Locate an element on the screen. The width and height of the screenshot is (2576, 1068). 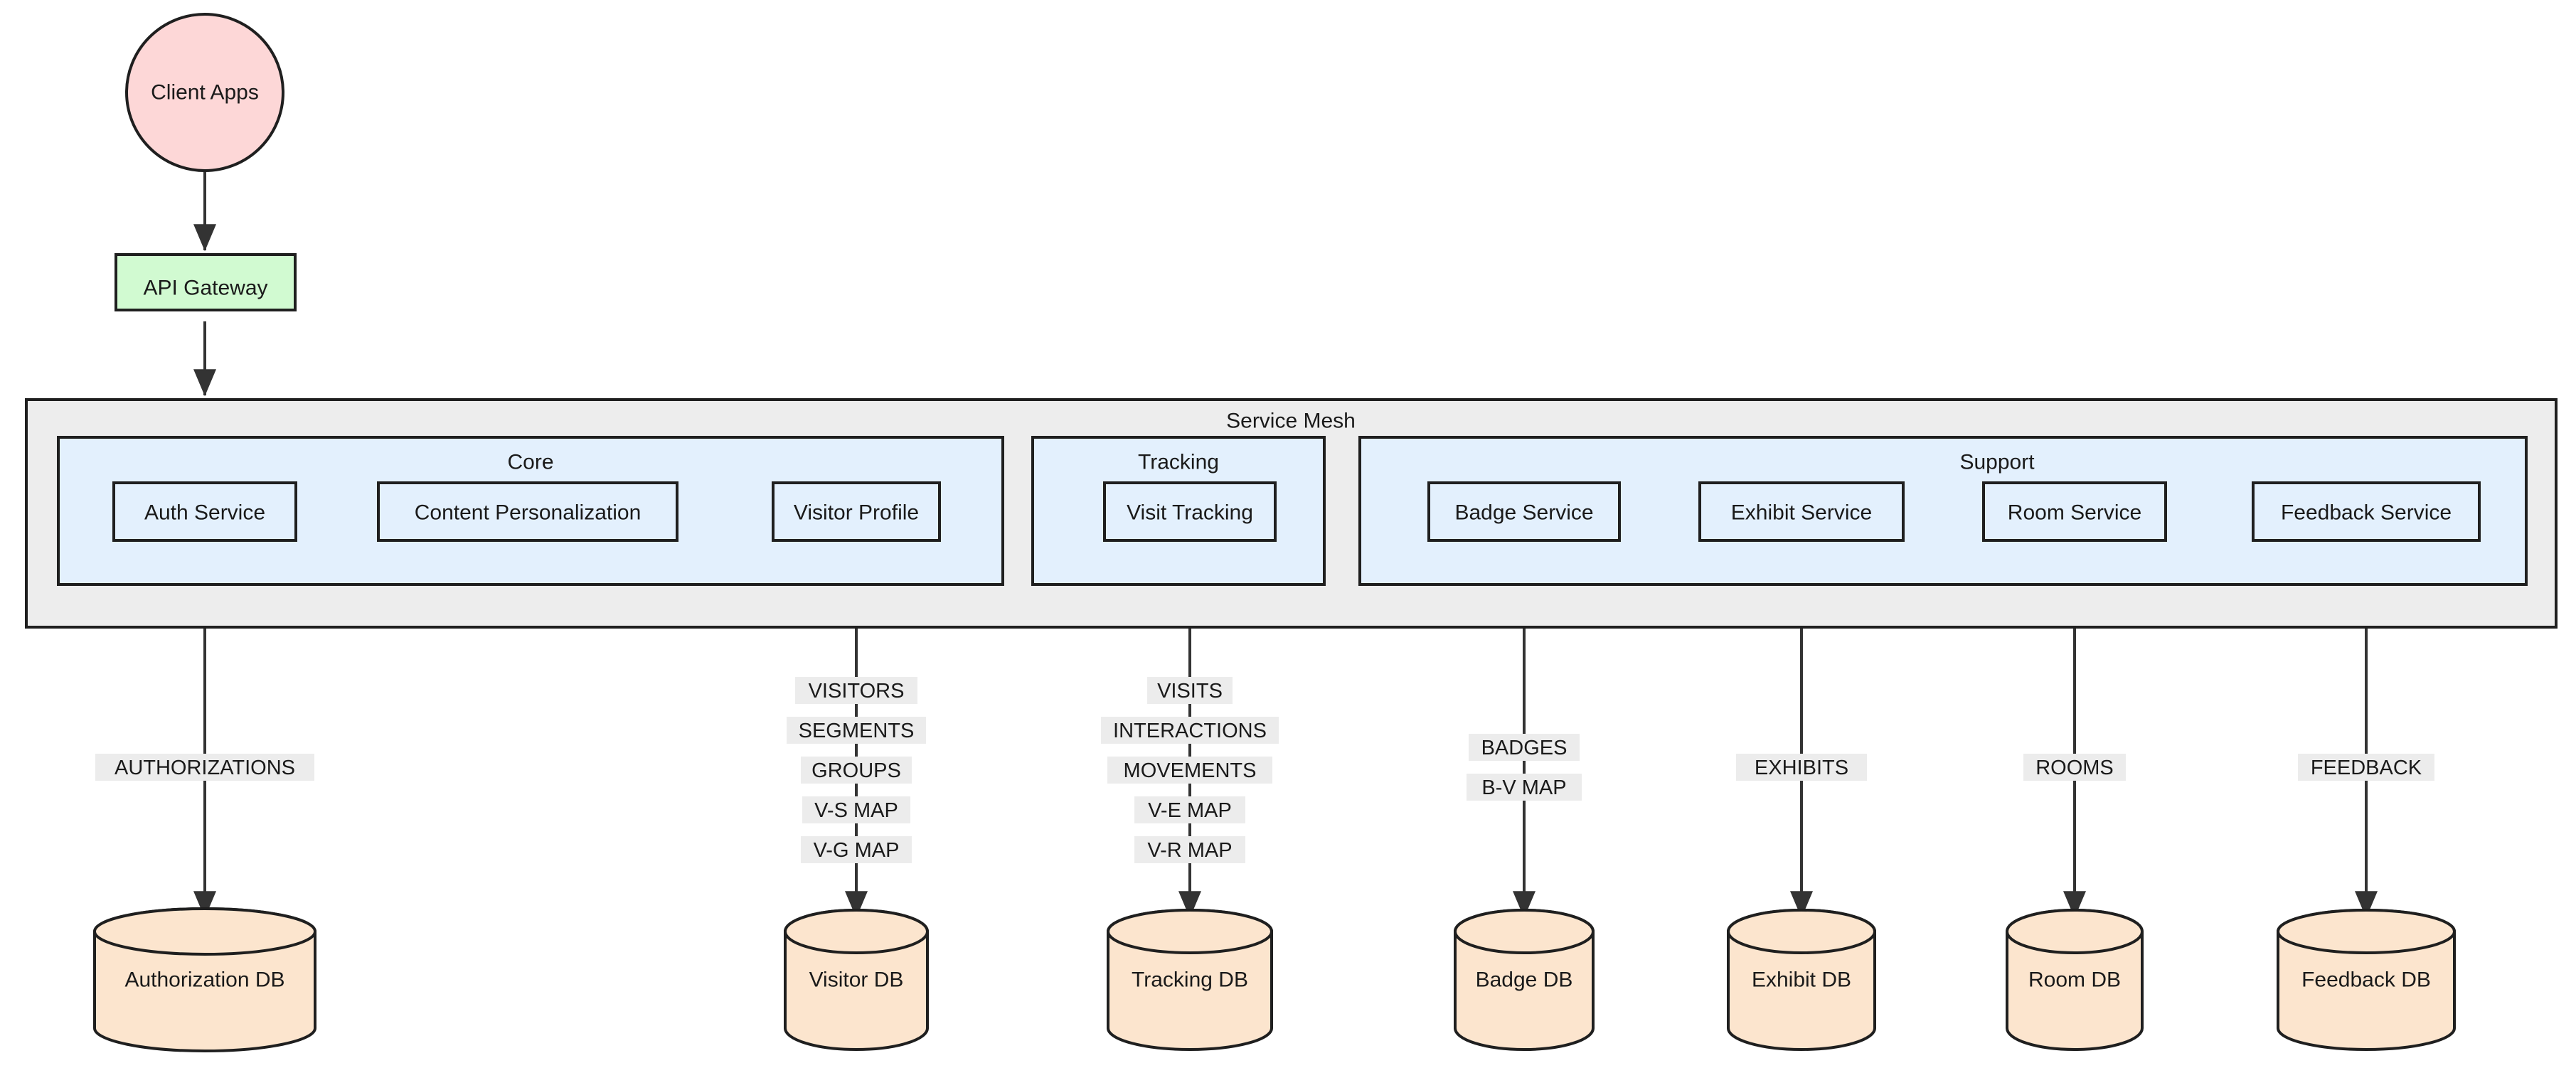
service-label-auth-service: Auth Service is located at coordinates (204, 513).